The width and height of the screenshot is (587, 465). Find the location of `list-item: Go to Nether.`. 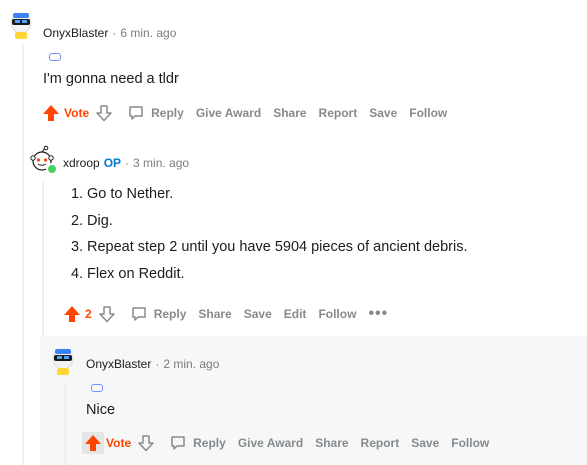

list-item: Go to Nether. is located at coordinates (130, 194).